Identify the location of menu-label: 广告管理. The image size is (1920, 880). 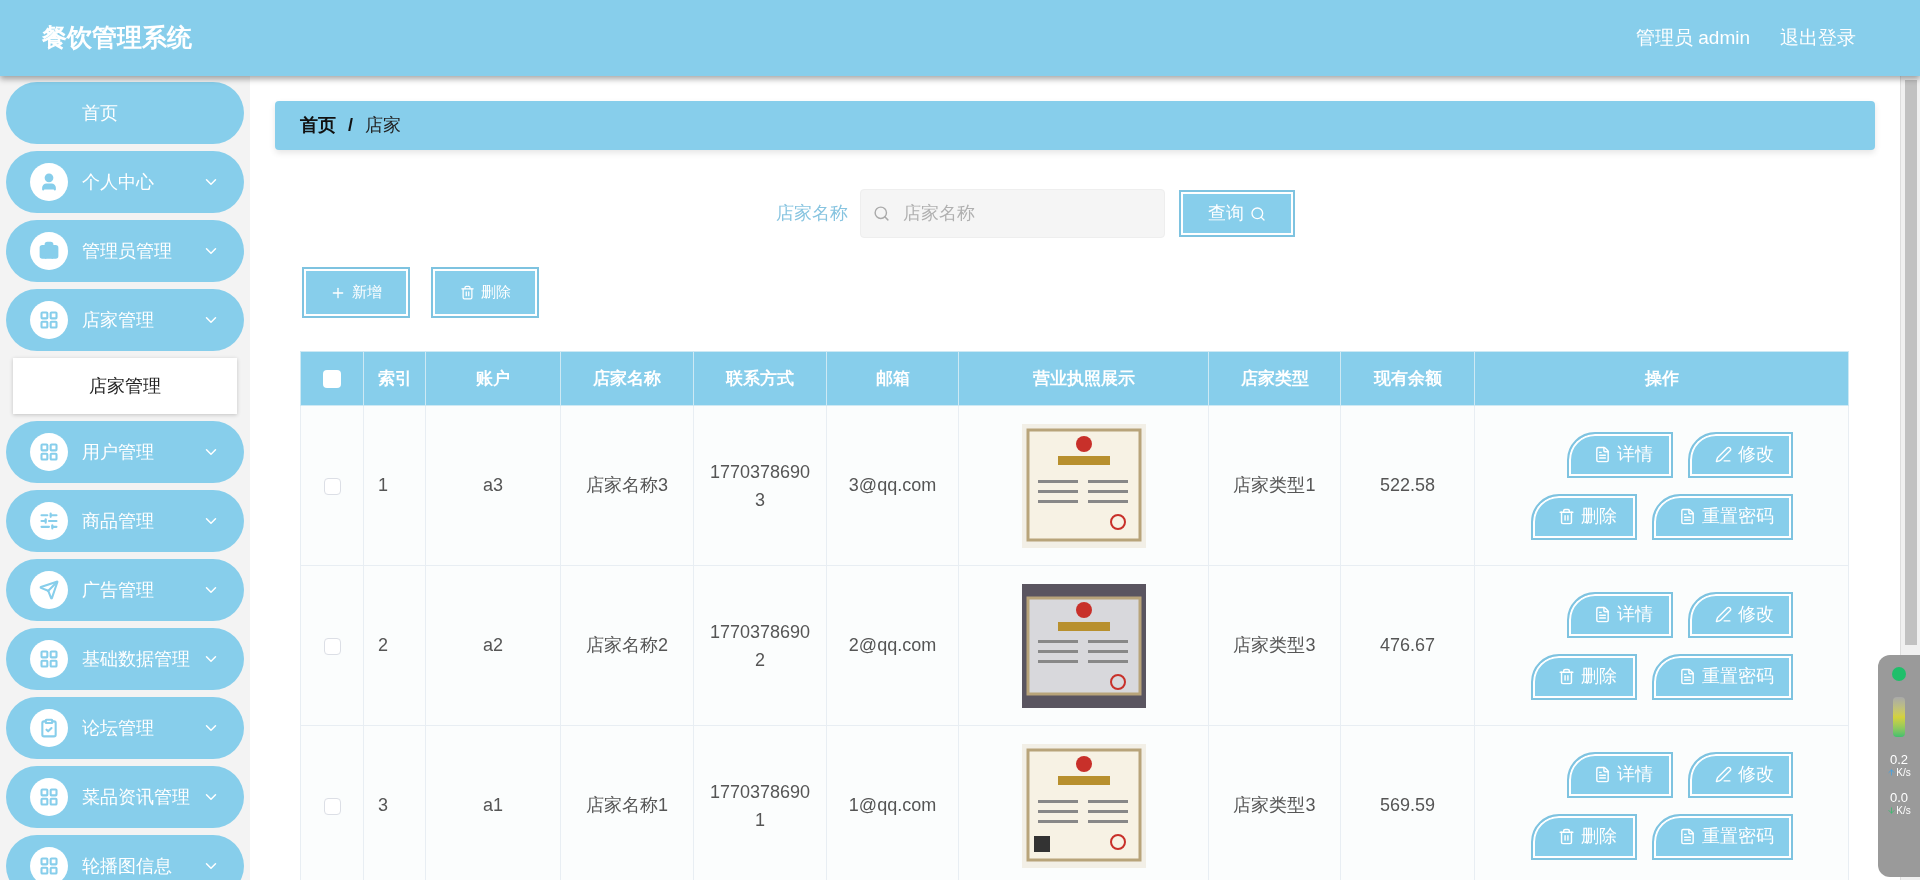
(118, 590).